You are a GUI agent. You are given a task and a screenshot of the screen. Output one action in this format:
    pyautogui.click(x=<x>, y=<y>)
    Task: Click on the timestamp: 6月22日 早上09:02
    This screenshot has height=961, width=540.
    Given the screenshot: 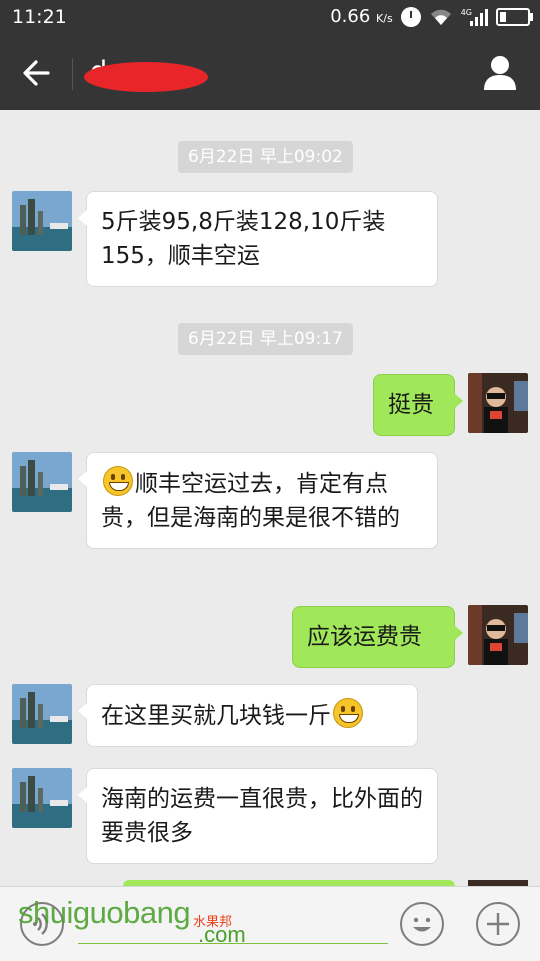 What is the action you would take?
    pyautogui.click(x=265, y=157)
    